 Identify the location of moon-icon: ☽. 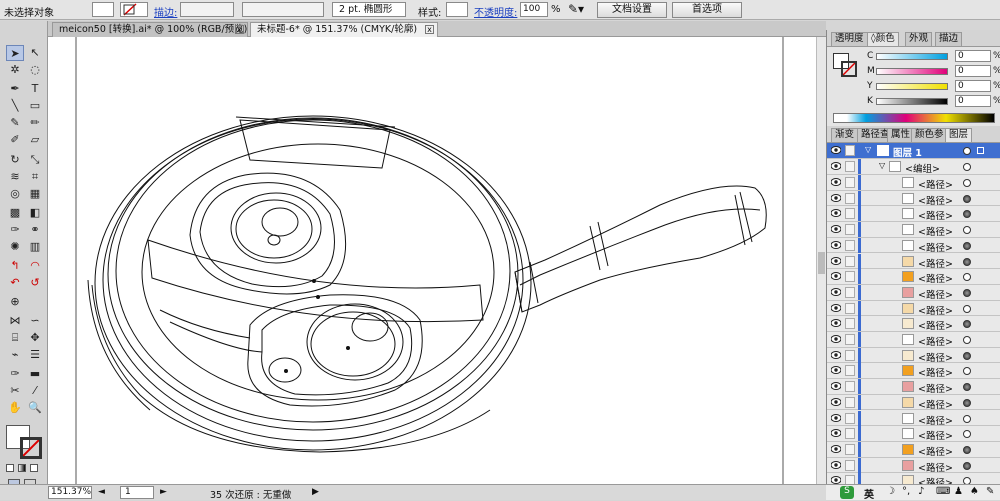
(890, 491).